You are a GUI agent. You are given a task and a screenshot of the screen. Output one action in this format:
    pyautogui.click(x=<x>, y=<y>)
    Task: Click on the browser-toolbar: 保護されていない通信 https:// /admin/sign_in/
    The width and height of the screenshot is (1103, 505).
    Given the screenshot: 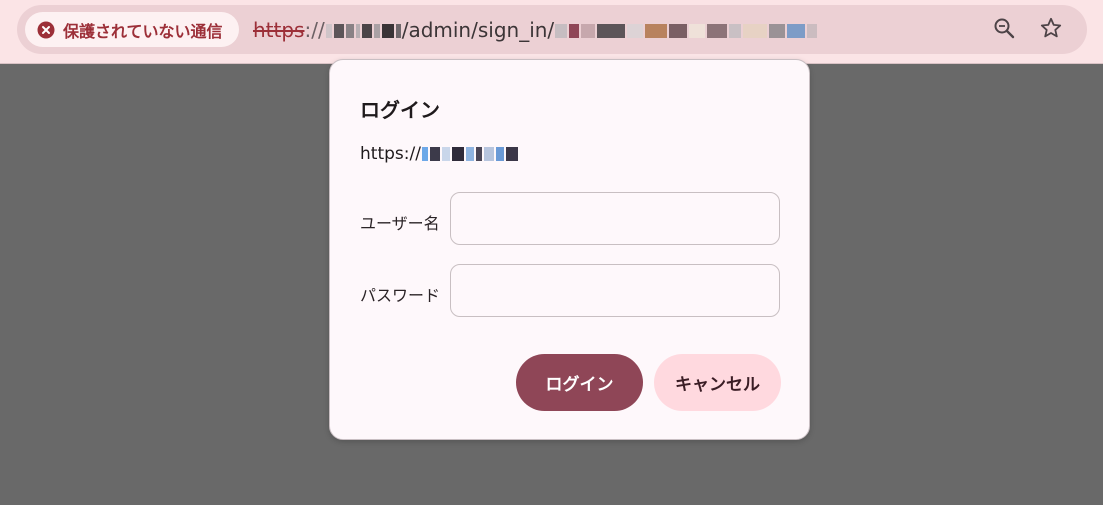 What is the action you would take?
    pyautogui.click(x=551, y=32)
    